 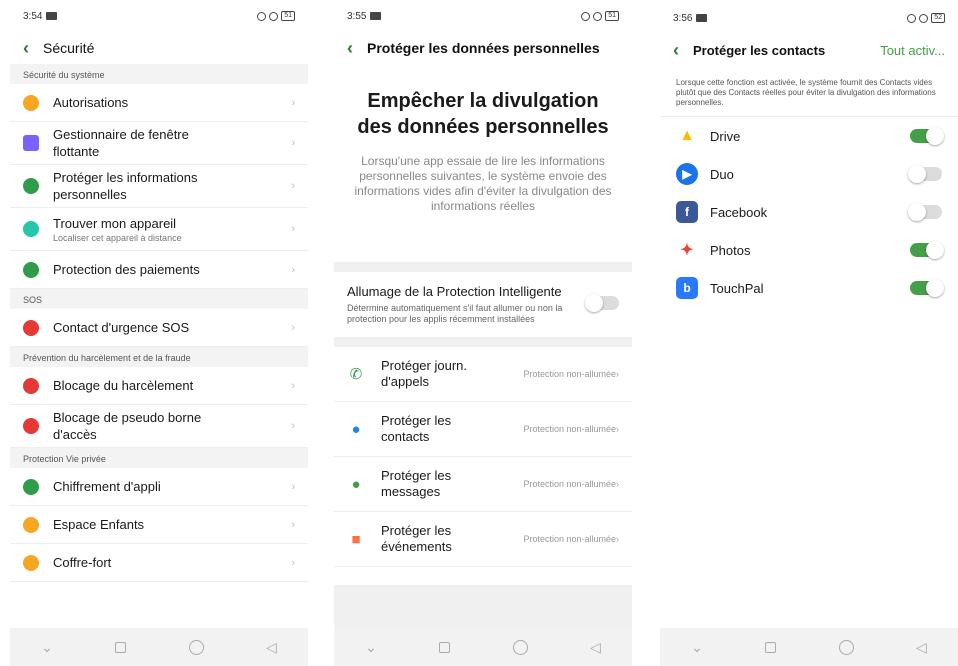 I want to click on app-name: TouchPal, so click(x=737, y=288).